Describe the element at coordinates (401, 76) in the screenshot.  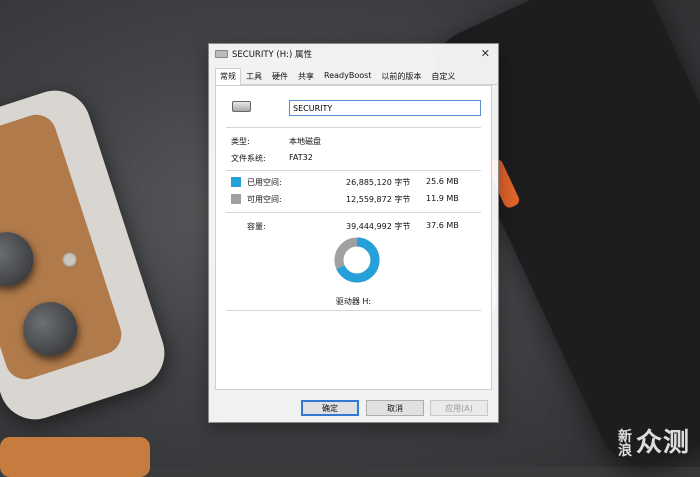
I see `tab-previous-versions: 以前的版本` at that location.